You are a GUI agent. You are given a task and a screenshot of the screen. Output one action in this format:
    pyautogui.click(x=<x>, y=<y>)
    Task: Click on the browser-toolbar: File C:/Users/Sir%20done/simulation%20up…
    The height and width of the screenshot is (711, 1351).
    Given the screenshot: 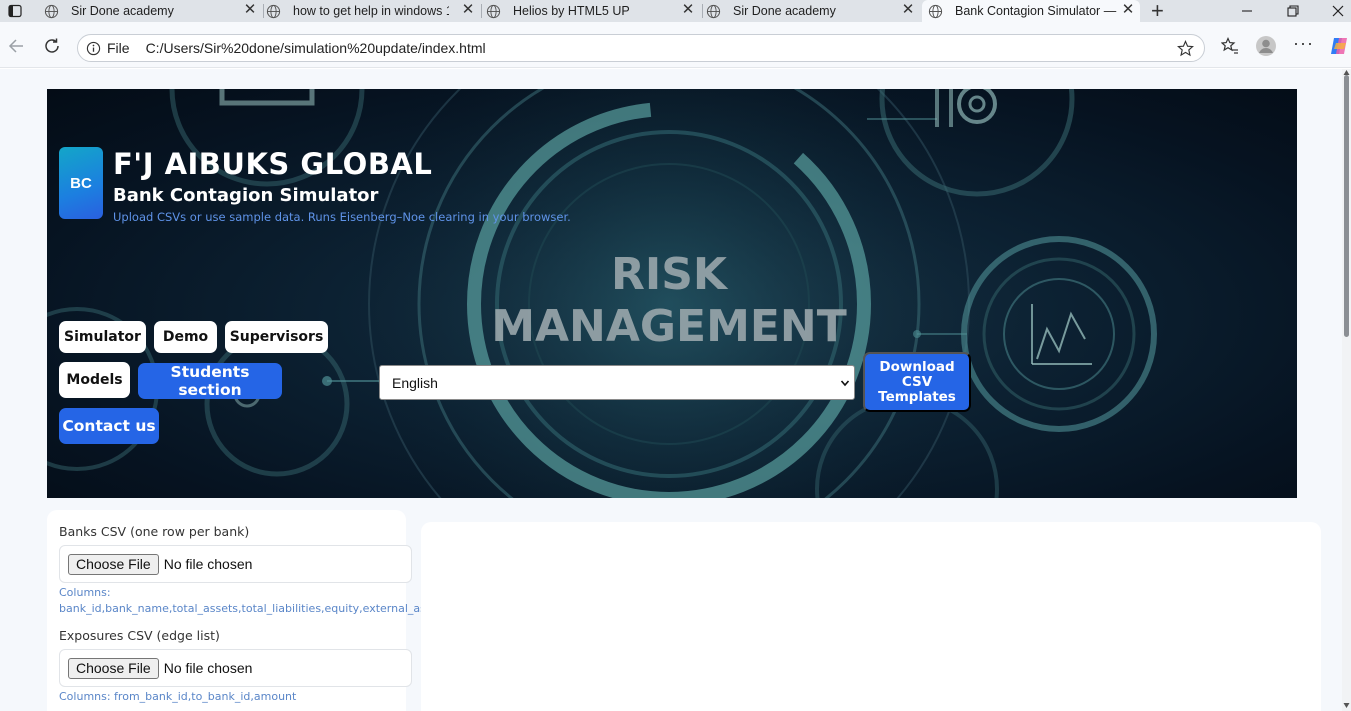 What is the action you would take?
    pyautogui.click(x=675, y=45)
    